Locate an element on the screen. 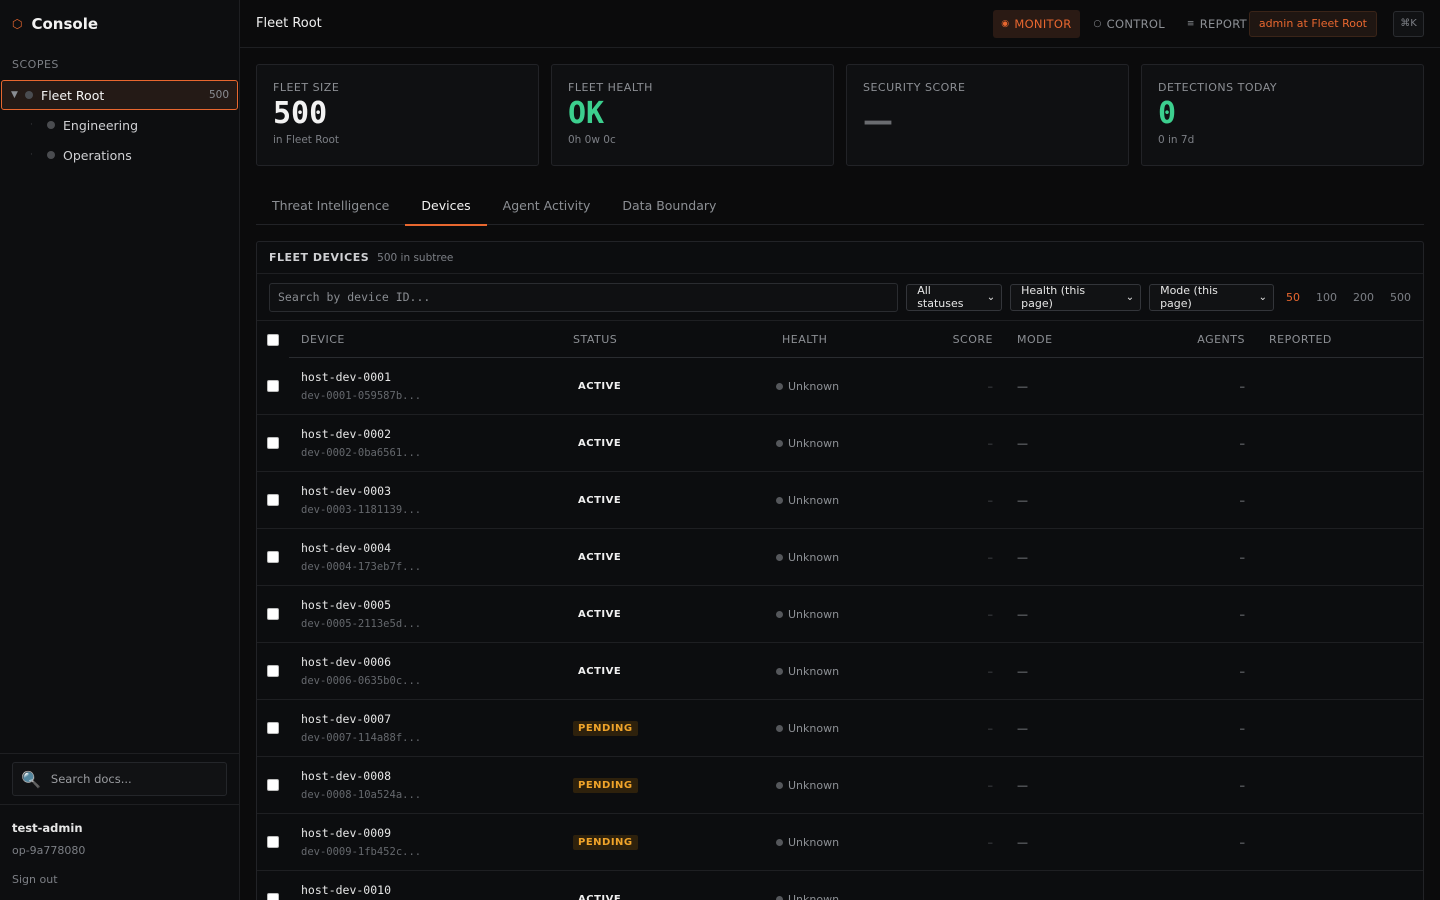 The width and height of the screenshot is (1440, 900). command-palette-button: ⌘K is located at coordinates (1408, 23).